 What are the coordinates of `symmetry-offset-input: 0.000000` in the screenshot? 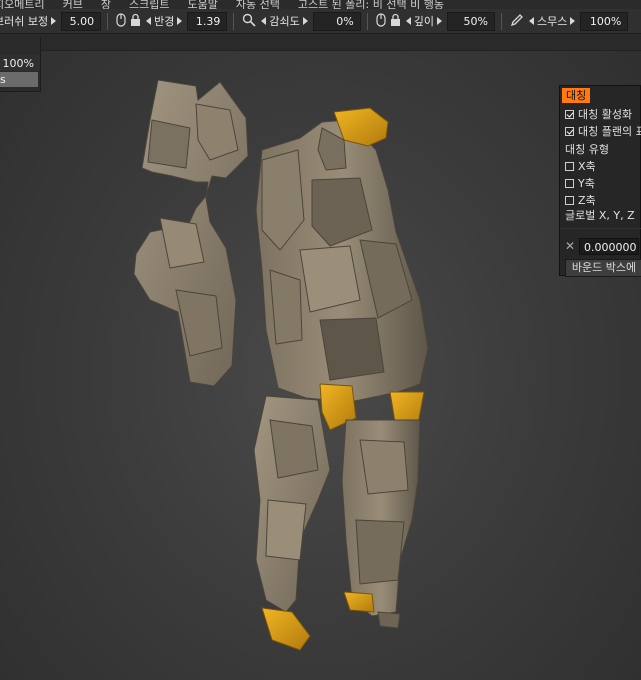 It's located at (609, 246).